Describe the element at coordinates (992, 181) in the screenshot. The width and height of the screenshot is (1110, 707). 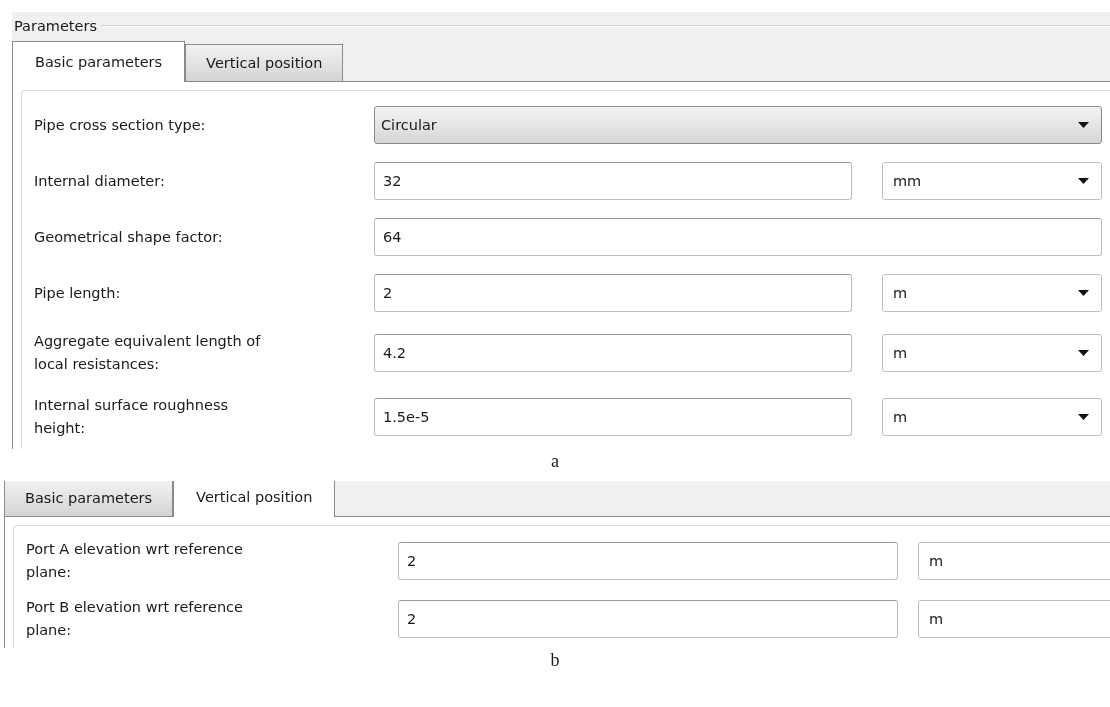
I see `unit-dropdown: mm` at that location.